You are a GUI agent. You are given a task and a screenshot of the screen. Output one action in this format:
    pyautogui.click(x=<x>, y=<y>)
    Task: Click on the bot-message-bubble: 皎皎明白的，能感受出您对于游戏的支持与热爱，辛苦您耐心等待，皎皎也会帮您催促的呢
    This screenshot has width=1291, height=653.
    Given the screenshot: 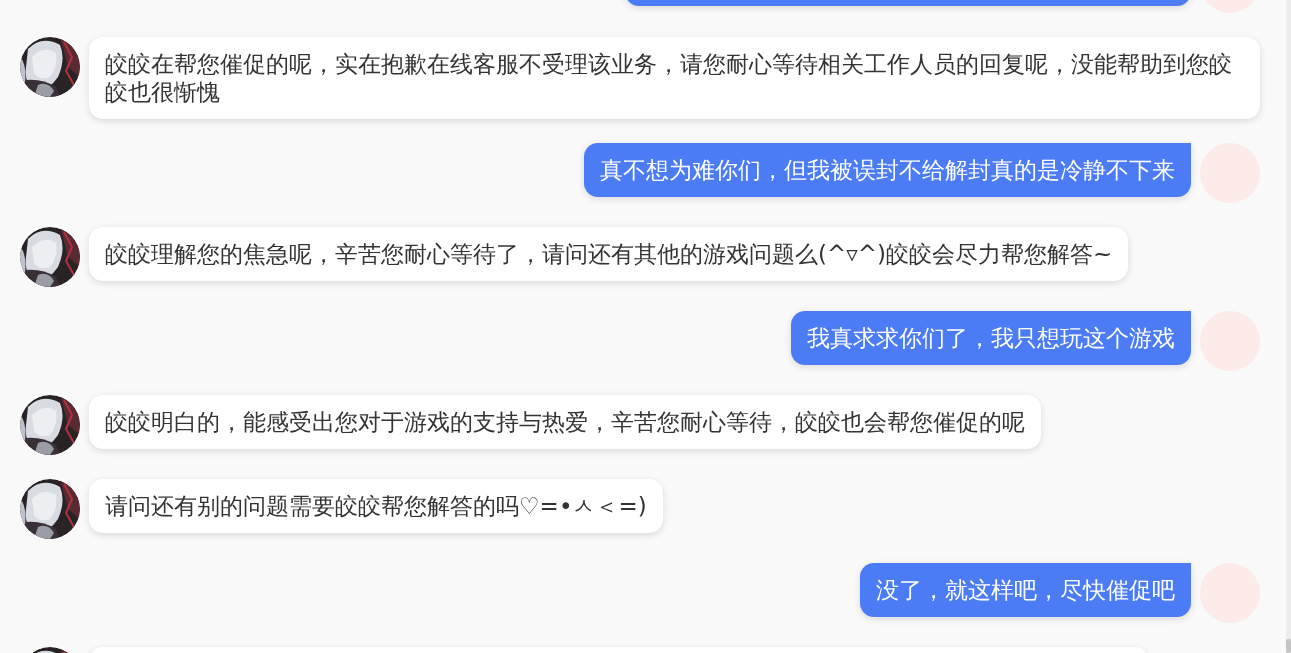 What is the action you would take?
    pyautogui.click(x=565, y=422)
    